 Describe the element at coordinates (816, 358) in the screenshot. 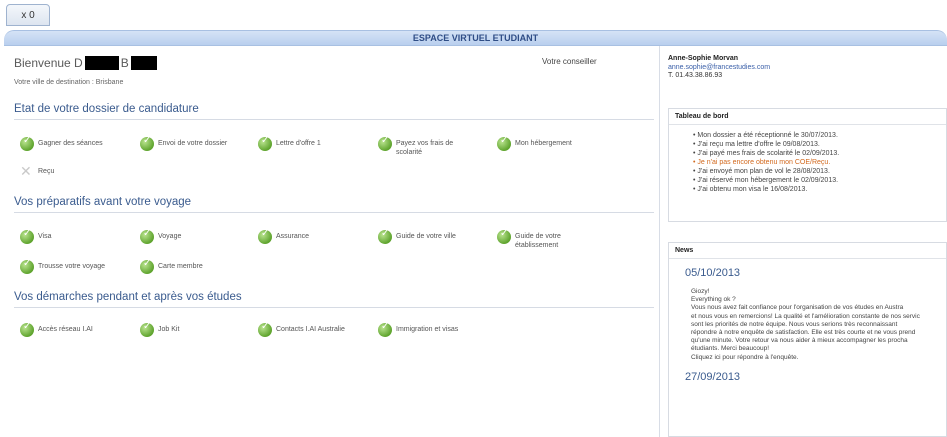

I see `news-survey-link: Cliquez ici pour répondre à l'enquête.` at that location.